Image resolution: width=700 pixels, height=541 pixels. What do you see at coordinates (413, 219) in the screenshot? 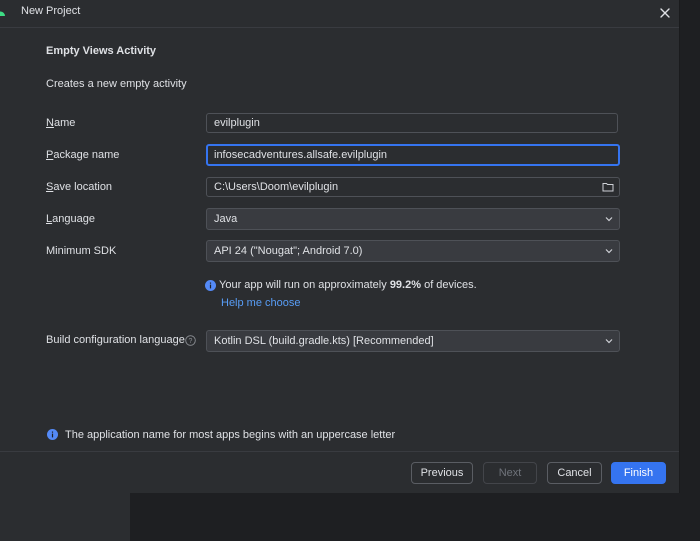
I see `language-select: Java` at bounding box center [413, 219].